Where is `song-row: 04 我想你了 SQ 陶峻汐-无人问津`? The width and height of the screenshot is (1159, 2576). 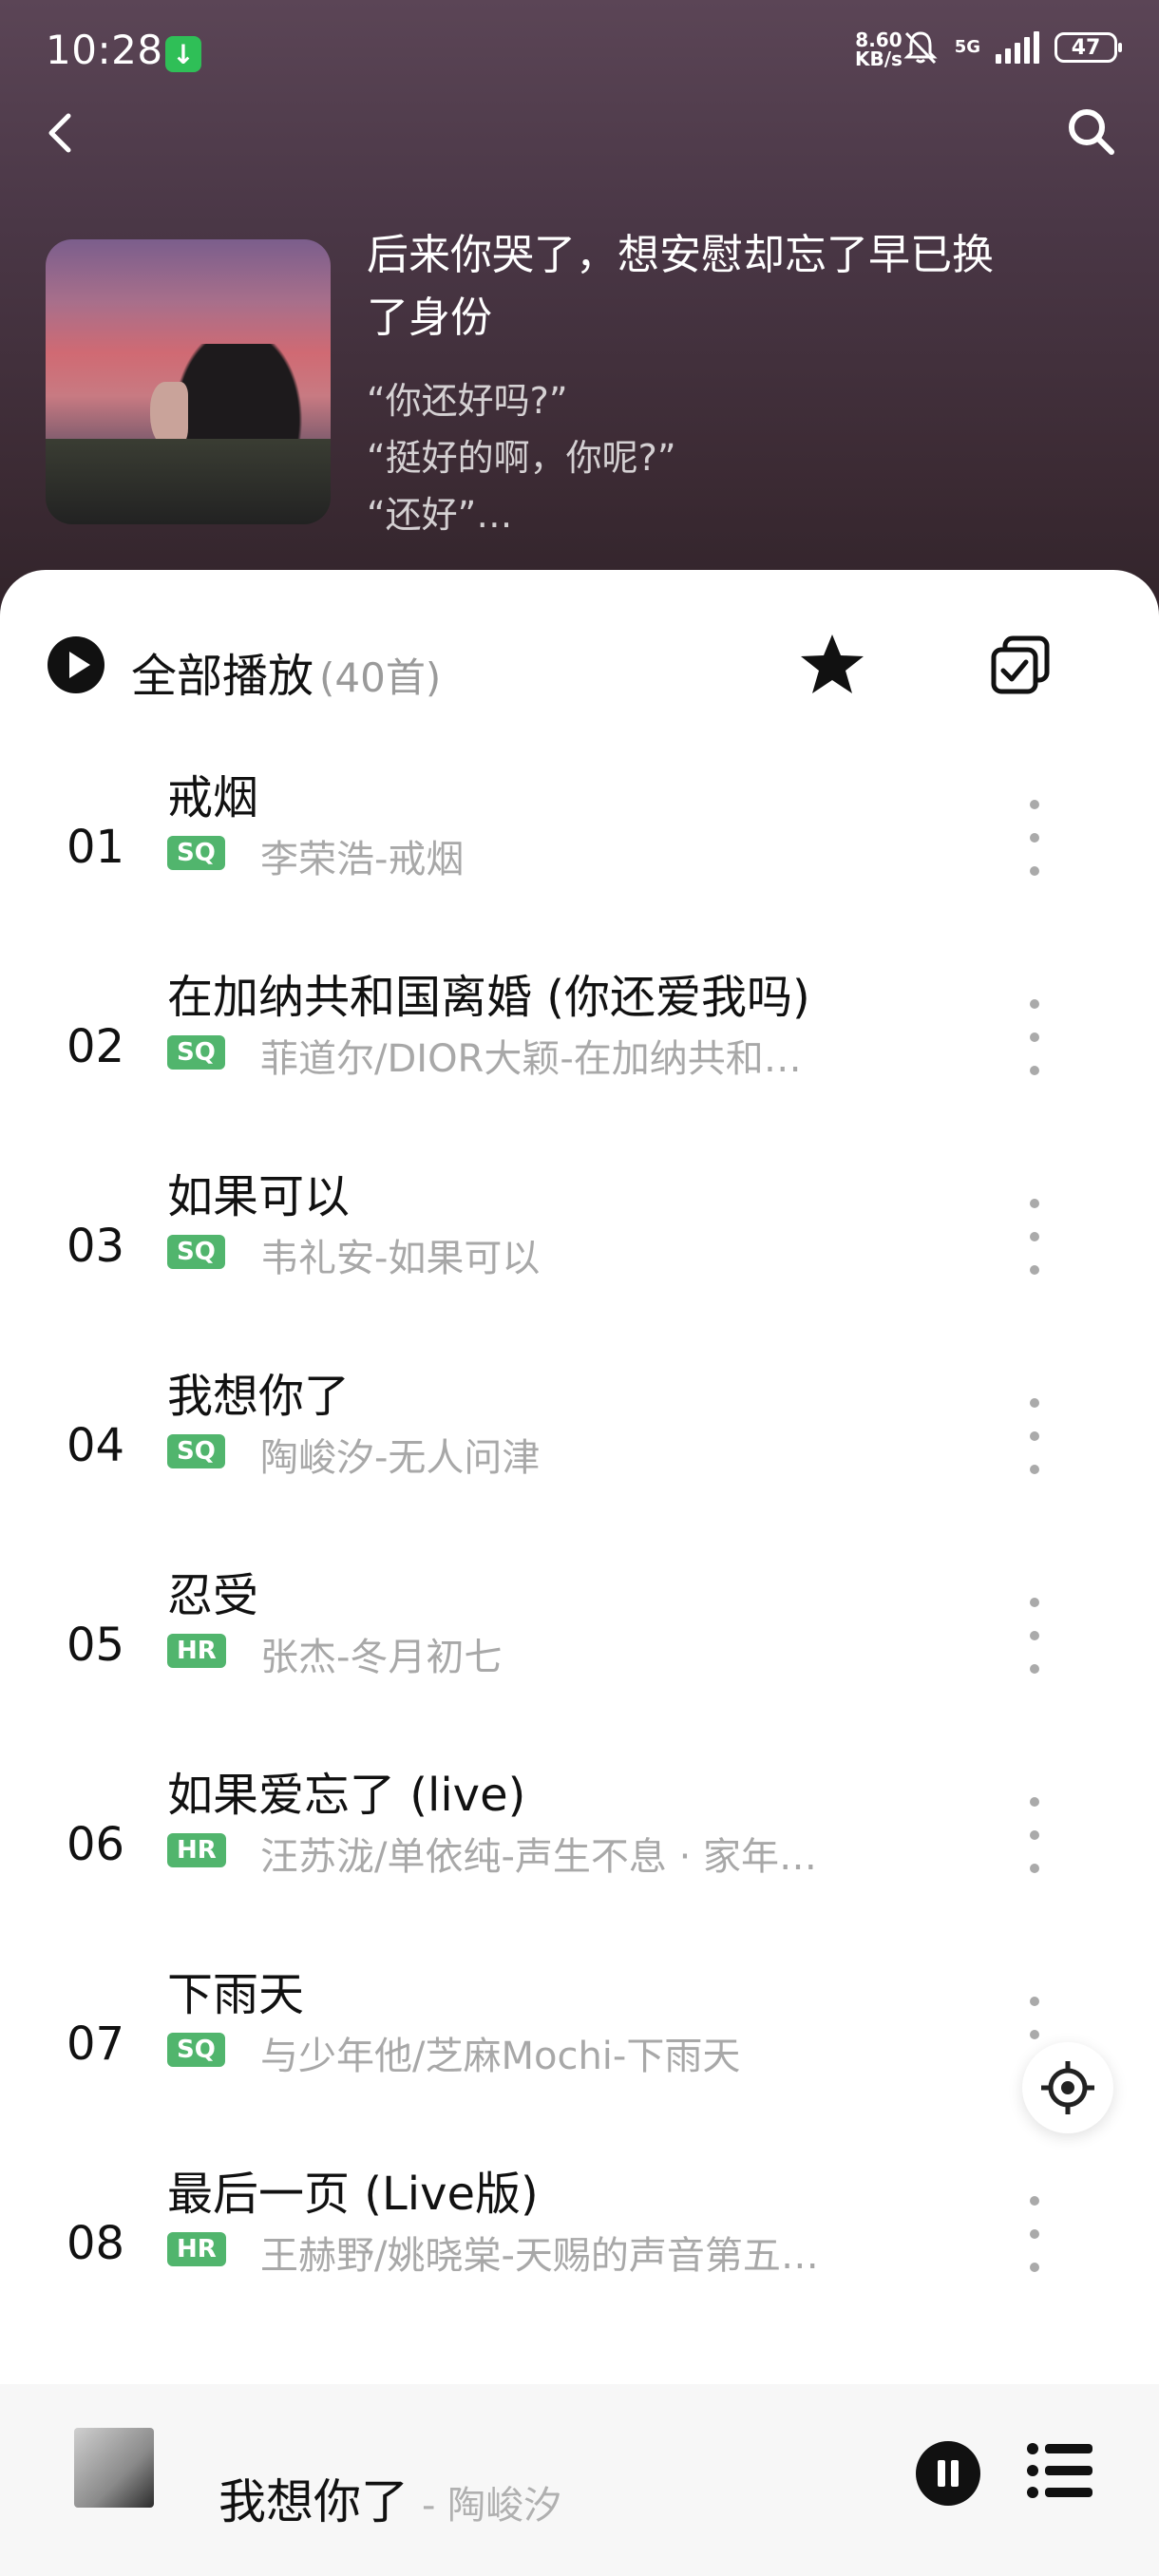 song-row: 04 我想你了 SQ 陶峻汐-无人问津 is located at coordinates (579, 1448).